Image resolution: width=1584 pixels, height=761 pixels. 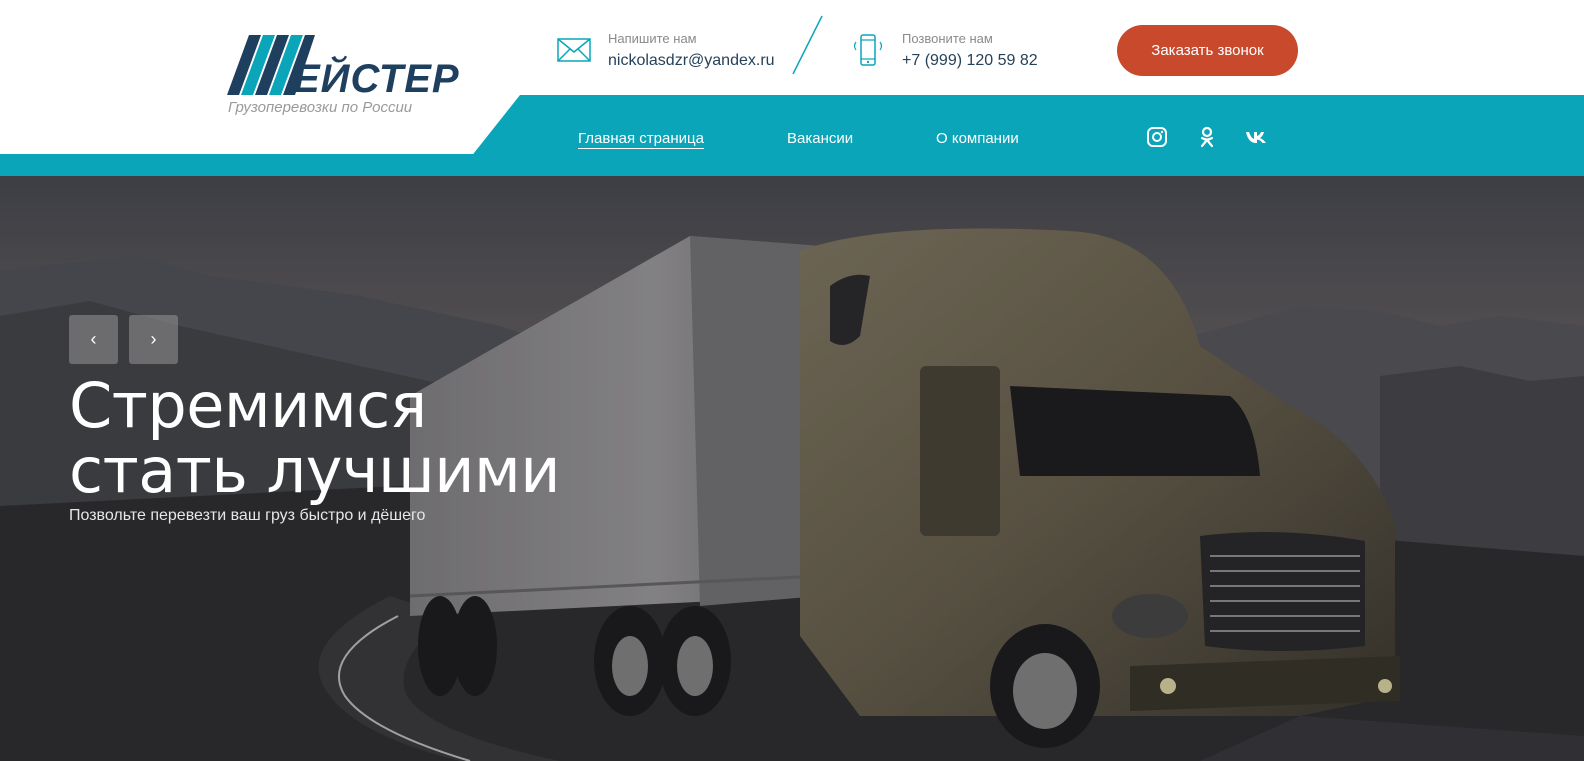 I want to click on contact-divider, so click(x=807, y=45).